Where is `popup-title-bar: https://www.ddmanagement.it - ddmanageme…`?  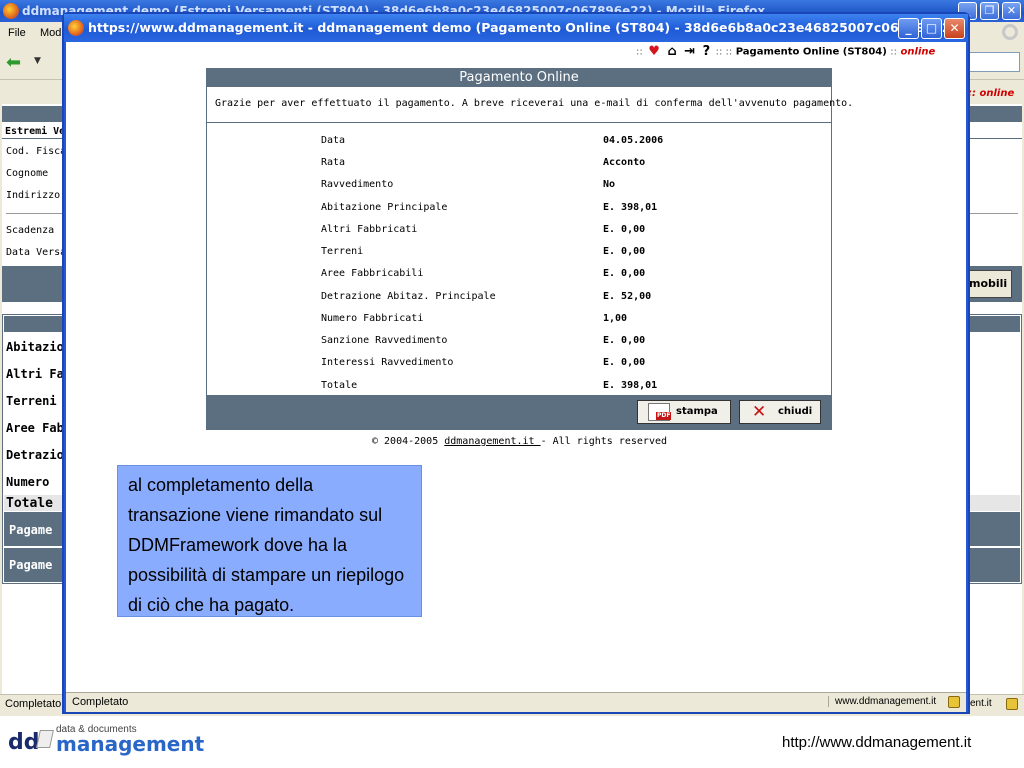
popup-title-bar: https://www.ddmanagement.it - ddmanageme… is located at coordinates (516, 28).